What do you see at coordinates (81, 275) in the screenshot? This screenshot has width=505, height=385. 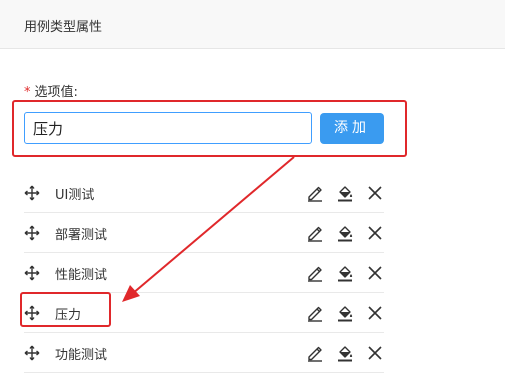 I see `option-label: 性能测试` at bounding box center [81, 275].